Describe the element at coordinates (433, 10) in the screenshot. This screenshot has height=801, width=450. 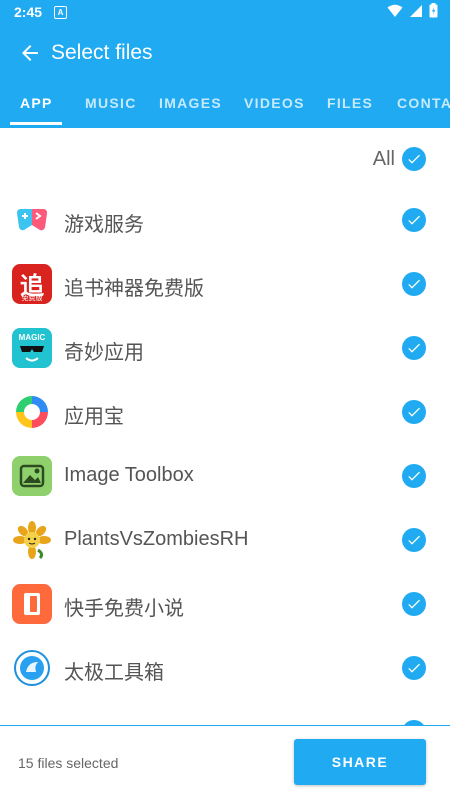
I see `battery-icon` at that location.